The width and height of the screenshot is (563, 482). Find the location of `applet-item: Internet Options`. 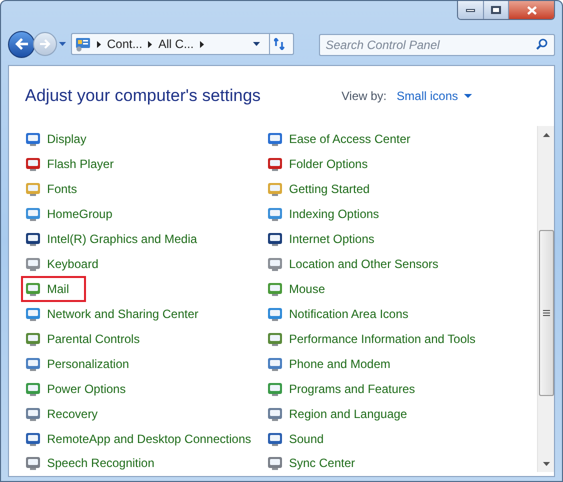

applet-item: Internet Options is located at coordinates (327, 239).